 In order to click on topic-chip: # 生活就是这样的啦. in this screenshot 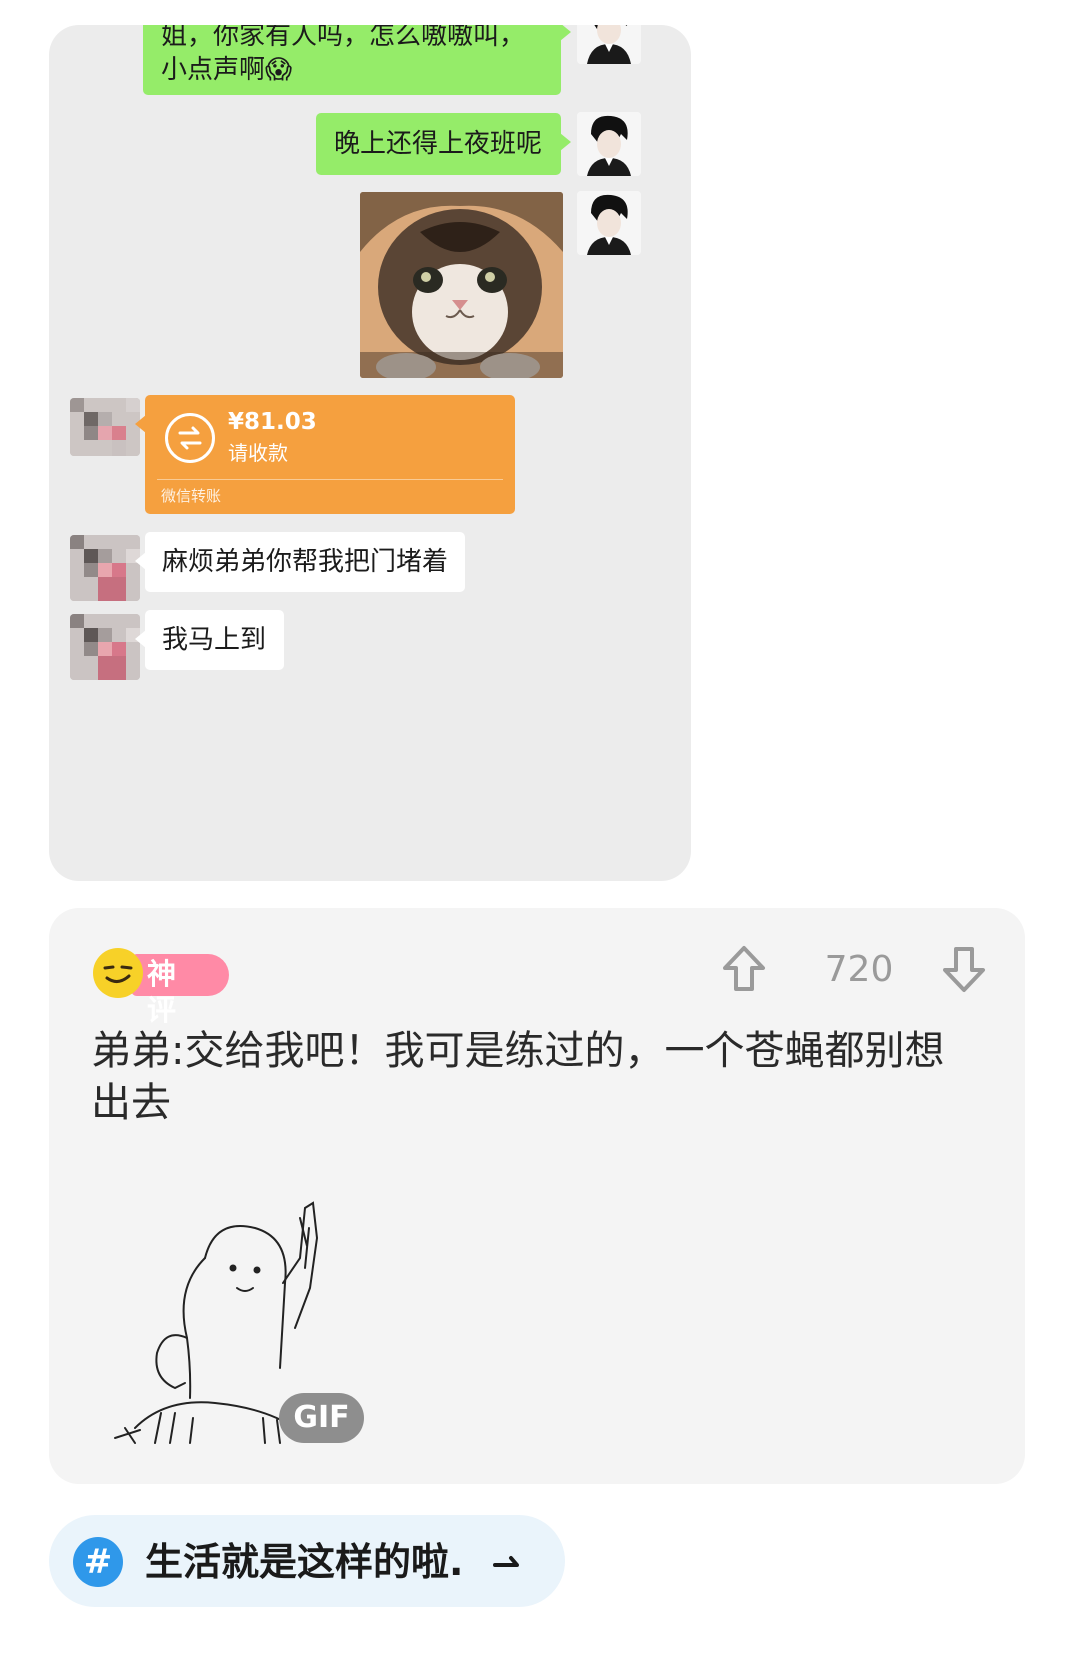, I will do `click(307, 1561)`.